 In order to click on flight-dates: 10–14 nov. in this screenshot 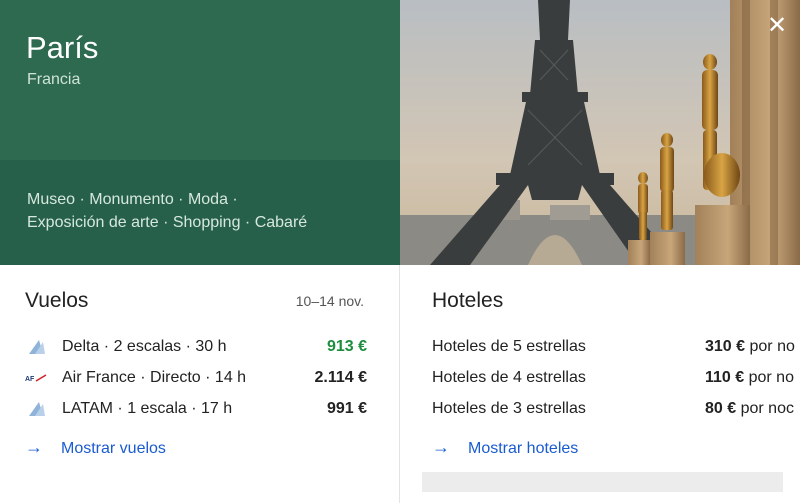, I will do `click(330, 301)`.